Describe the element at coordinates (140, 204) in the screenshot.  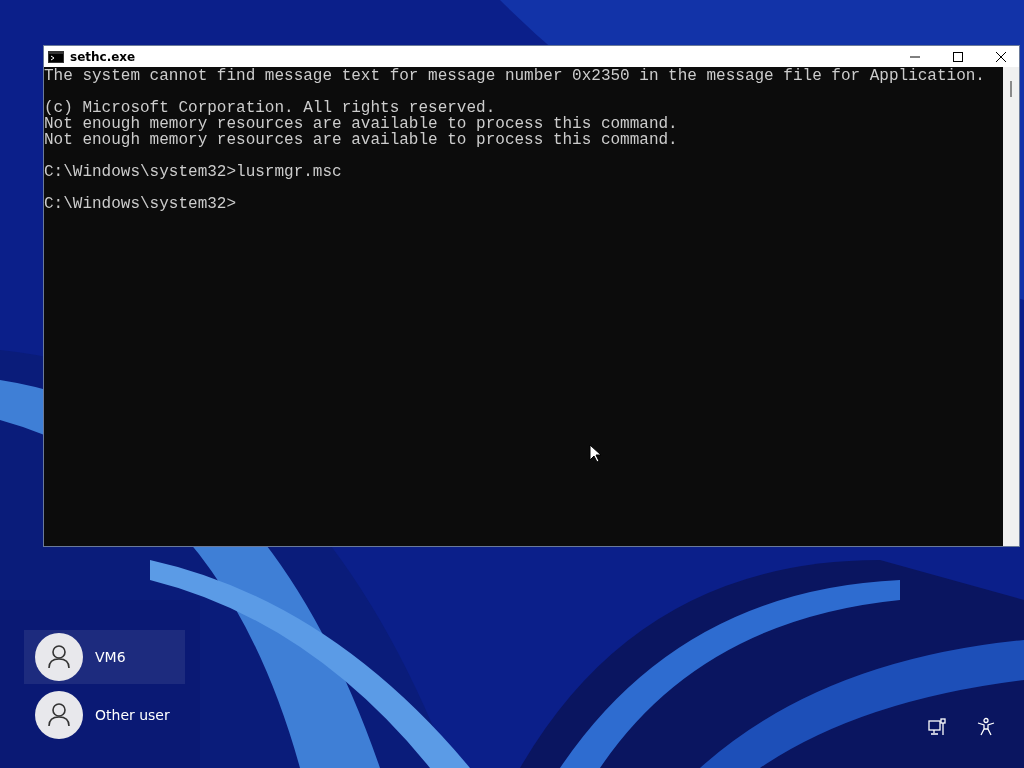
I see `console-line: C:\Windows\system32>` at that location.